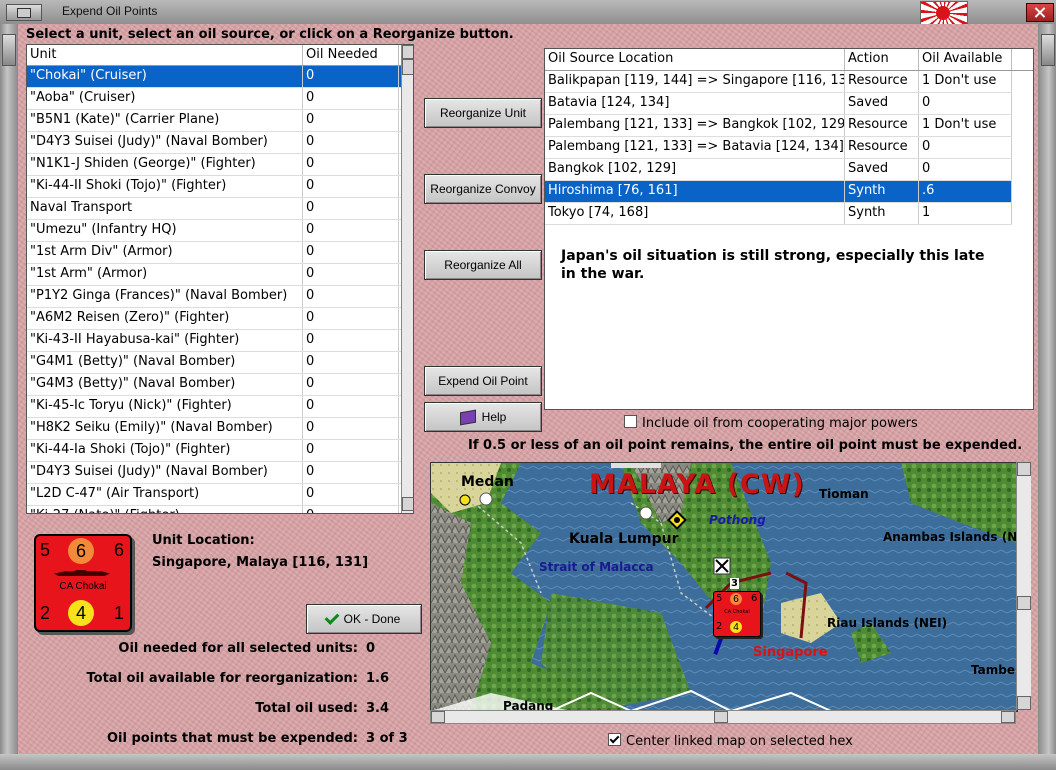 Image resolution: width=1056 pixels, height=770 pixels. Describe the element at coordinates (220, 77) in the screenshot. I see `unit-row: "Chokai" (Cruiser) 0` at that location.